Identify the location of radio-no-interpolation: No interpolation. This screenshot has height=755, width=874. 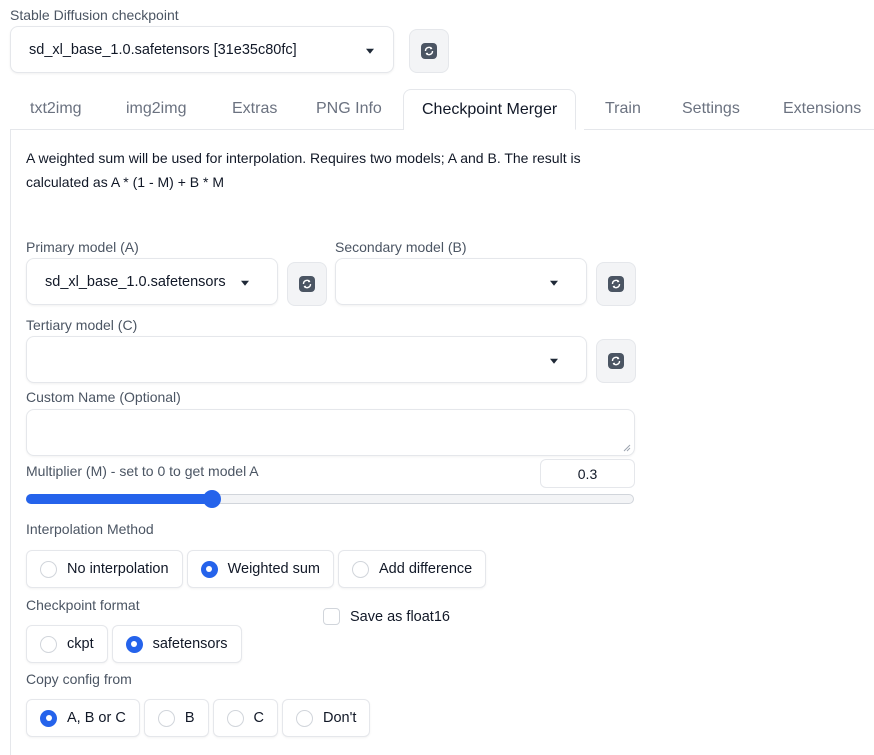
(104, 569).